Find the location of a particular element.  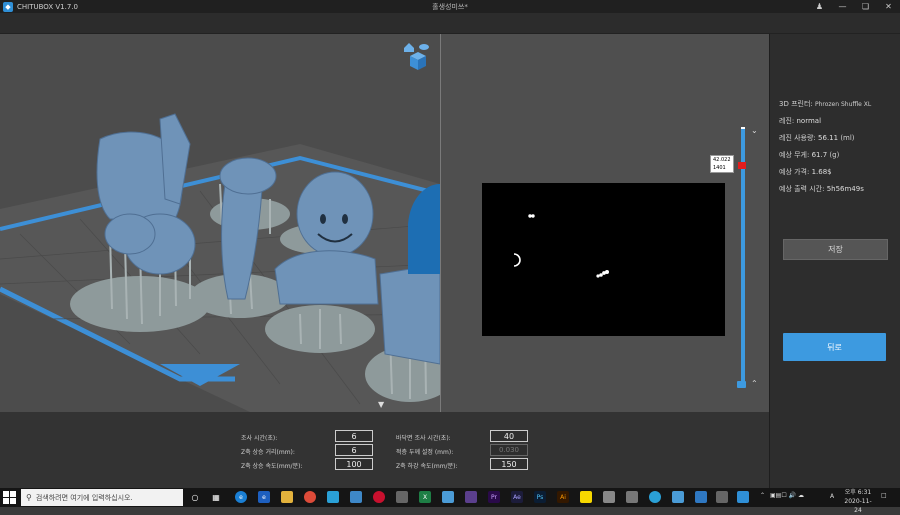

bottom-exposure-label: 바닥면 조사 시간(초): is located at coordinates (423, 438).